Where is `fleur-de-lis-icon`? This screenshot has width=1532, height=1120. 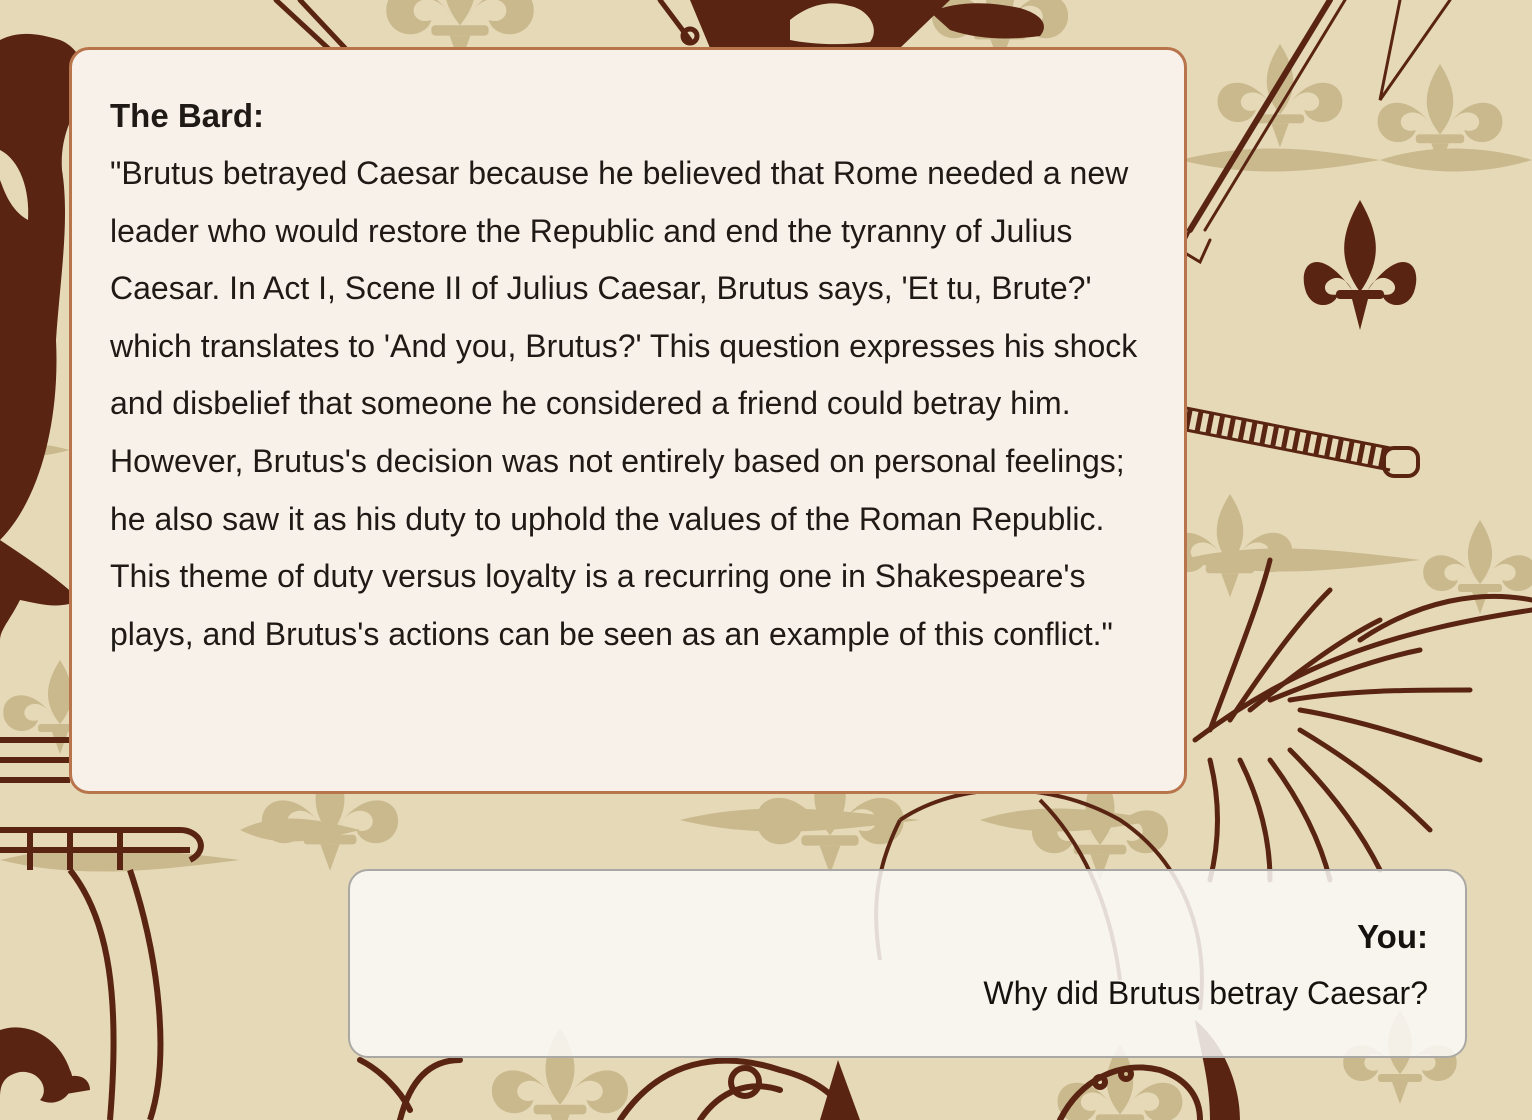 fleur-de-lis-icon is located at coordinates (1360, 265).